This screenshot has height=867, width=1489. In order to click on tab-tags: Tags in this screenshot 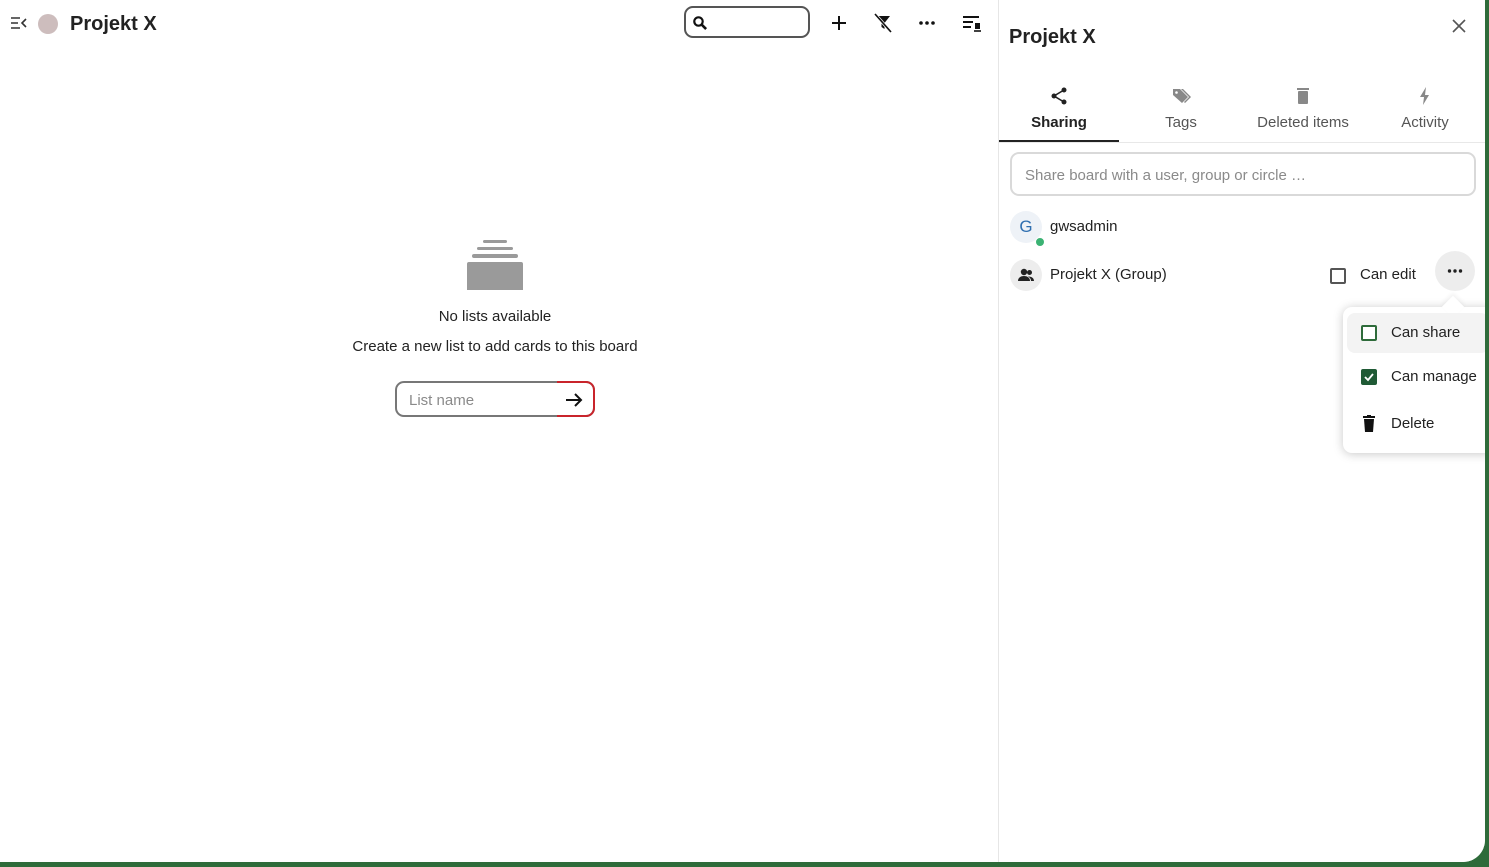, I will do `click(1181, 113)`.